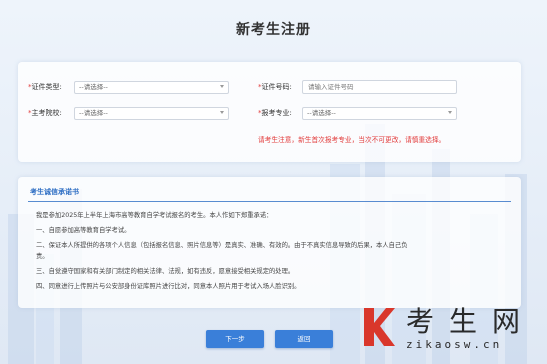  Describe the element at coordinates (304, 339) in the screenshot. I see `back-button: 返回` at that location.